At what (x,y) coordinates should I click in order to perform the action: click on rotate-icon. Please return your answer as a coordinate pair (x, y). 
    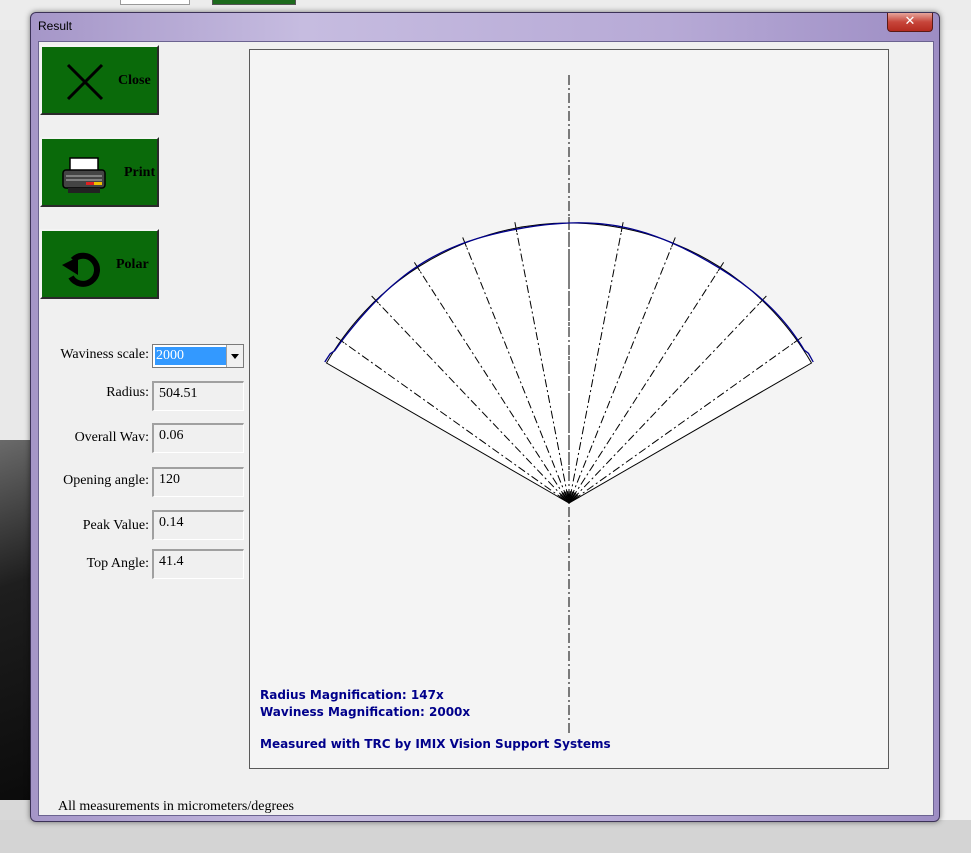
    Looking at the image, I should click on (81, 269).